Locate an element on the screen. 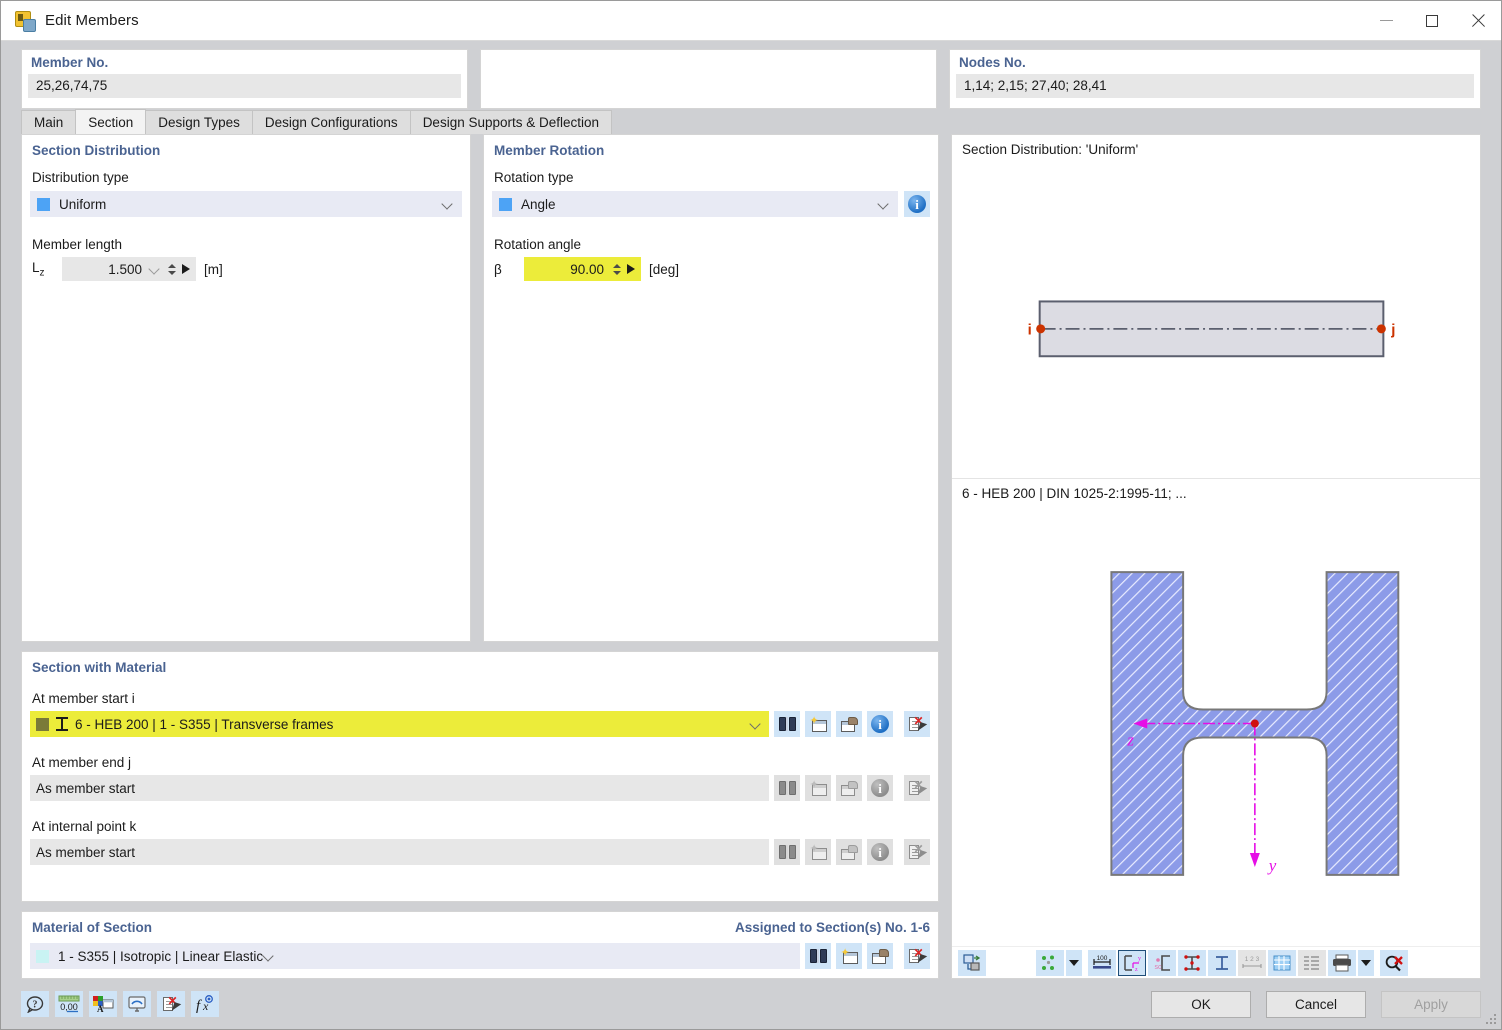  rotation-type-row: Angle i is located at coordinates (711, 204).